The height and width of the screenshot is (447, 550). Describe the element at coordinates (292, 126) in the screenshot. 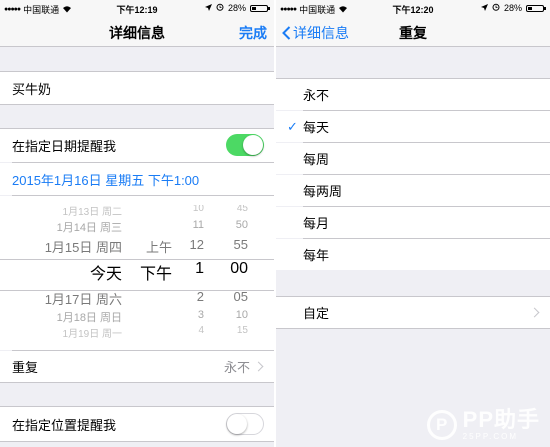

I see `checkmark-icon: ✓` at that location.